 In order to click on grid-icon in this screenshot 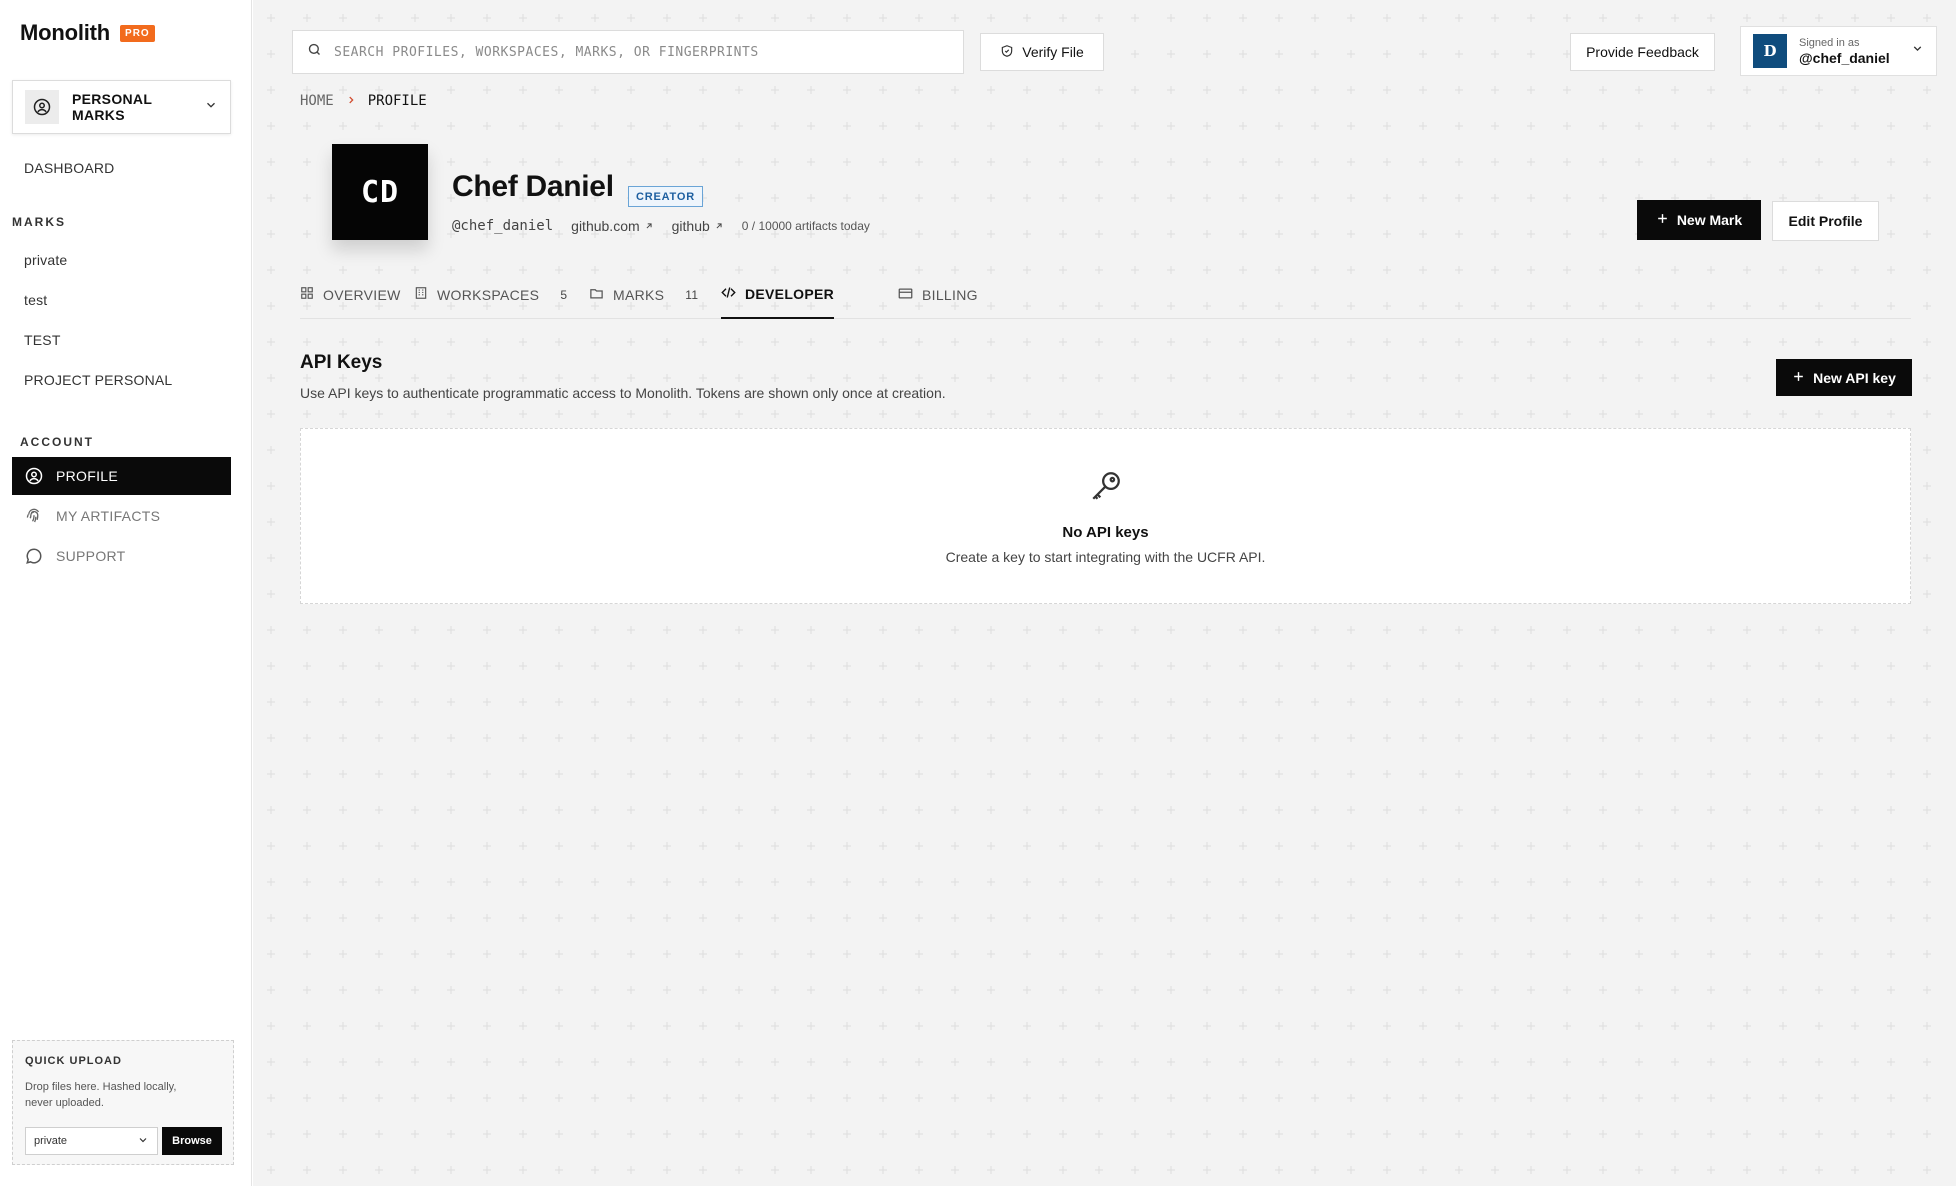, I will do `click(307, 294)`.